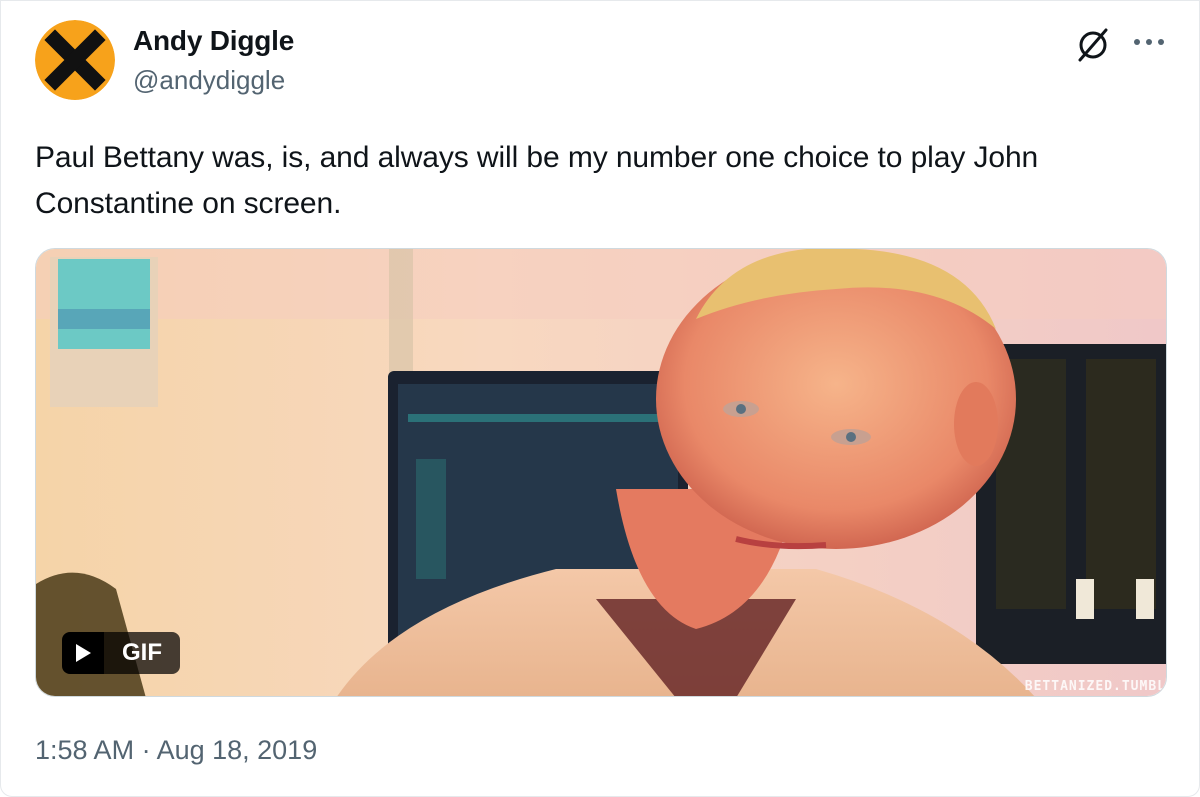 The image size is (1200, 797). I want to click on author-name: Andy Diggle, so click(213, 41).